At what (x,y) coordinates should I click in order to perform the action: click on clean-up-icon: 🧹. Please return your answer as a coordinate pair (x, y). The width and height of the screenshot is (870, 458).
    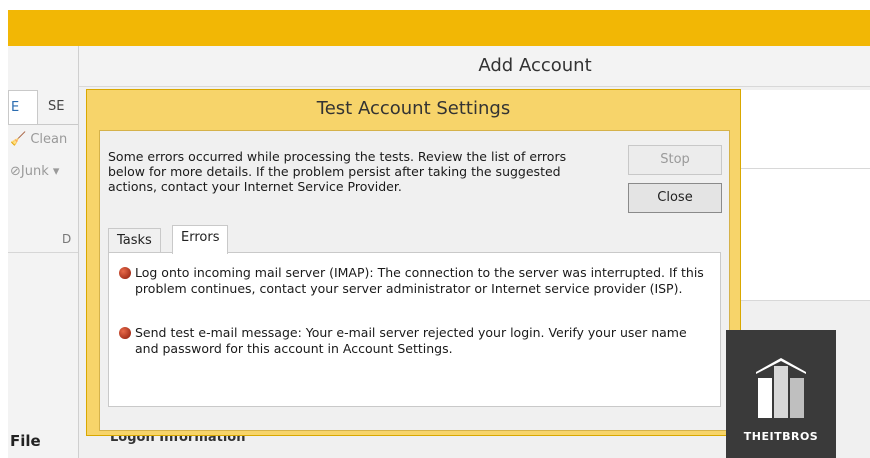
    Looking at the image, I should click on (18, 139).